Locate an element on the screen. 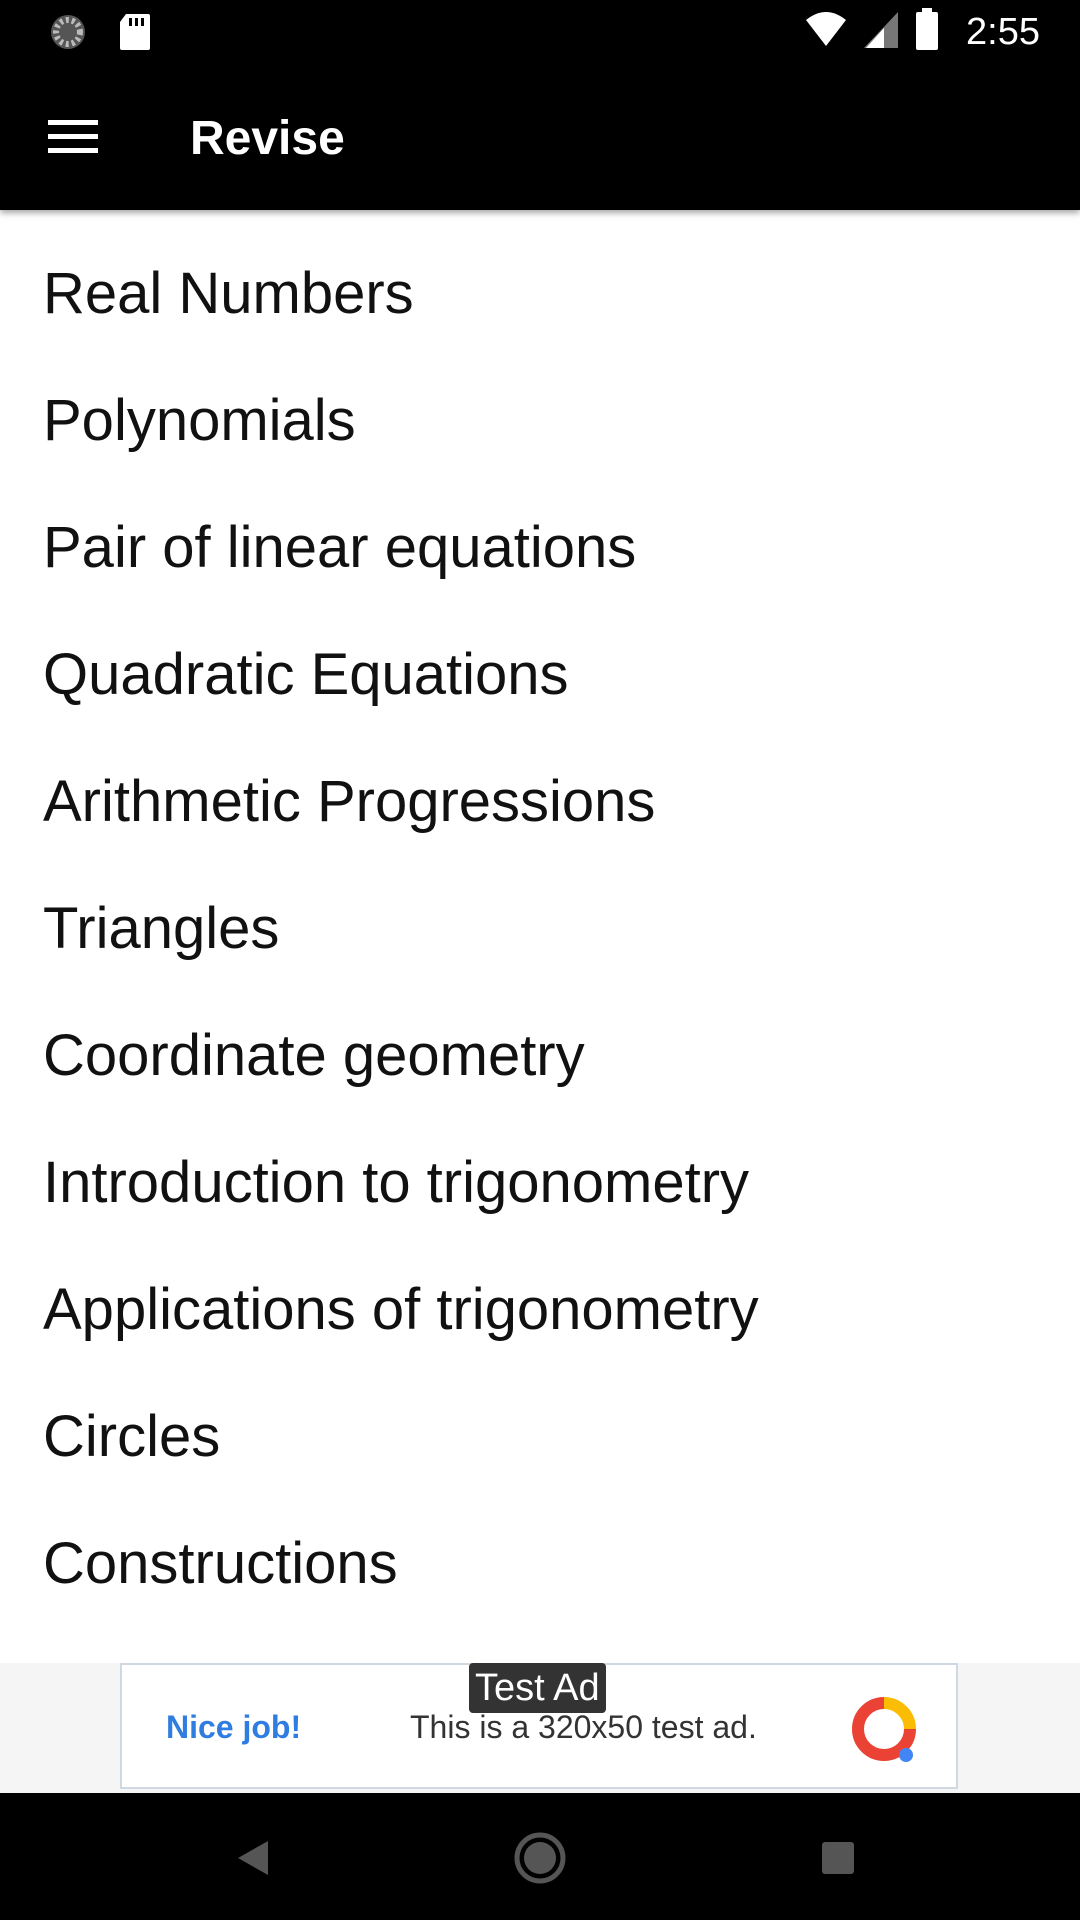 The height and width of the screenshot is (1920, 1080). page-title: Revise is located at coordinates (267, 138).